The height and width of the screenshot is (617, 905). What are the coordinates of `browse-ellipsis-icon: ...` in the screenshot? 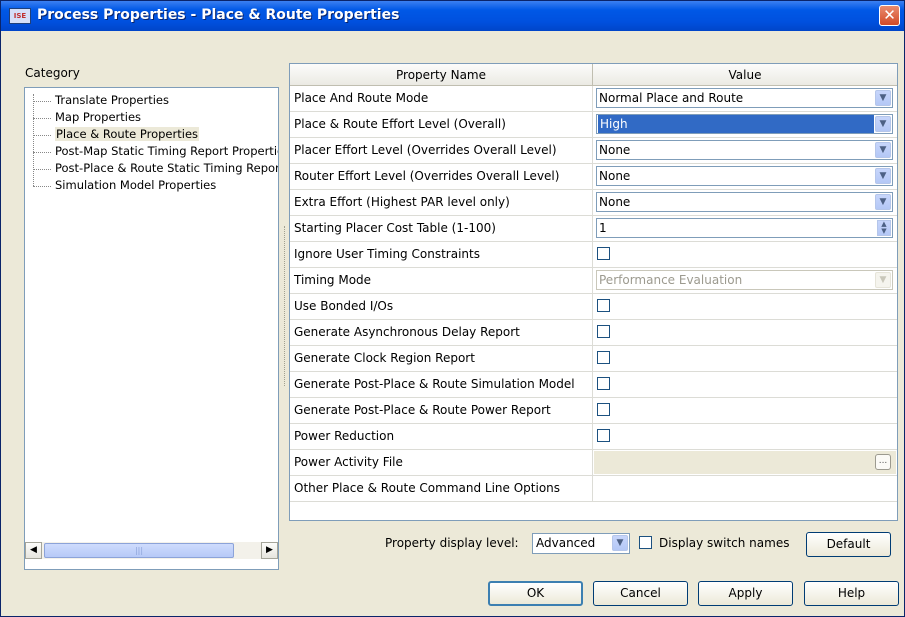 It's located at (883, 462).